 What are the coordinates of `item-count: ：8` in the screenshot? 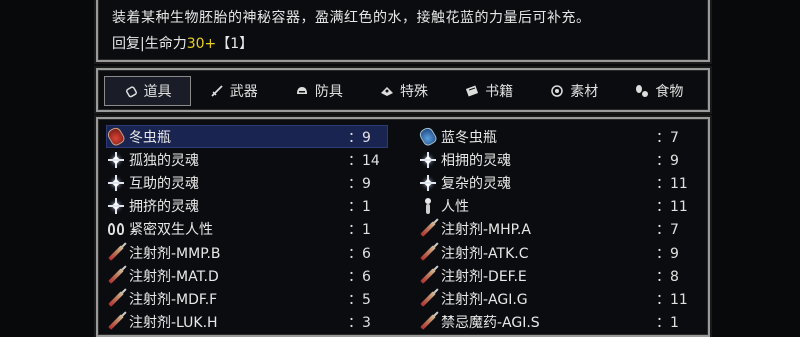 It's located at (667, 276).